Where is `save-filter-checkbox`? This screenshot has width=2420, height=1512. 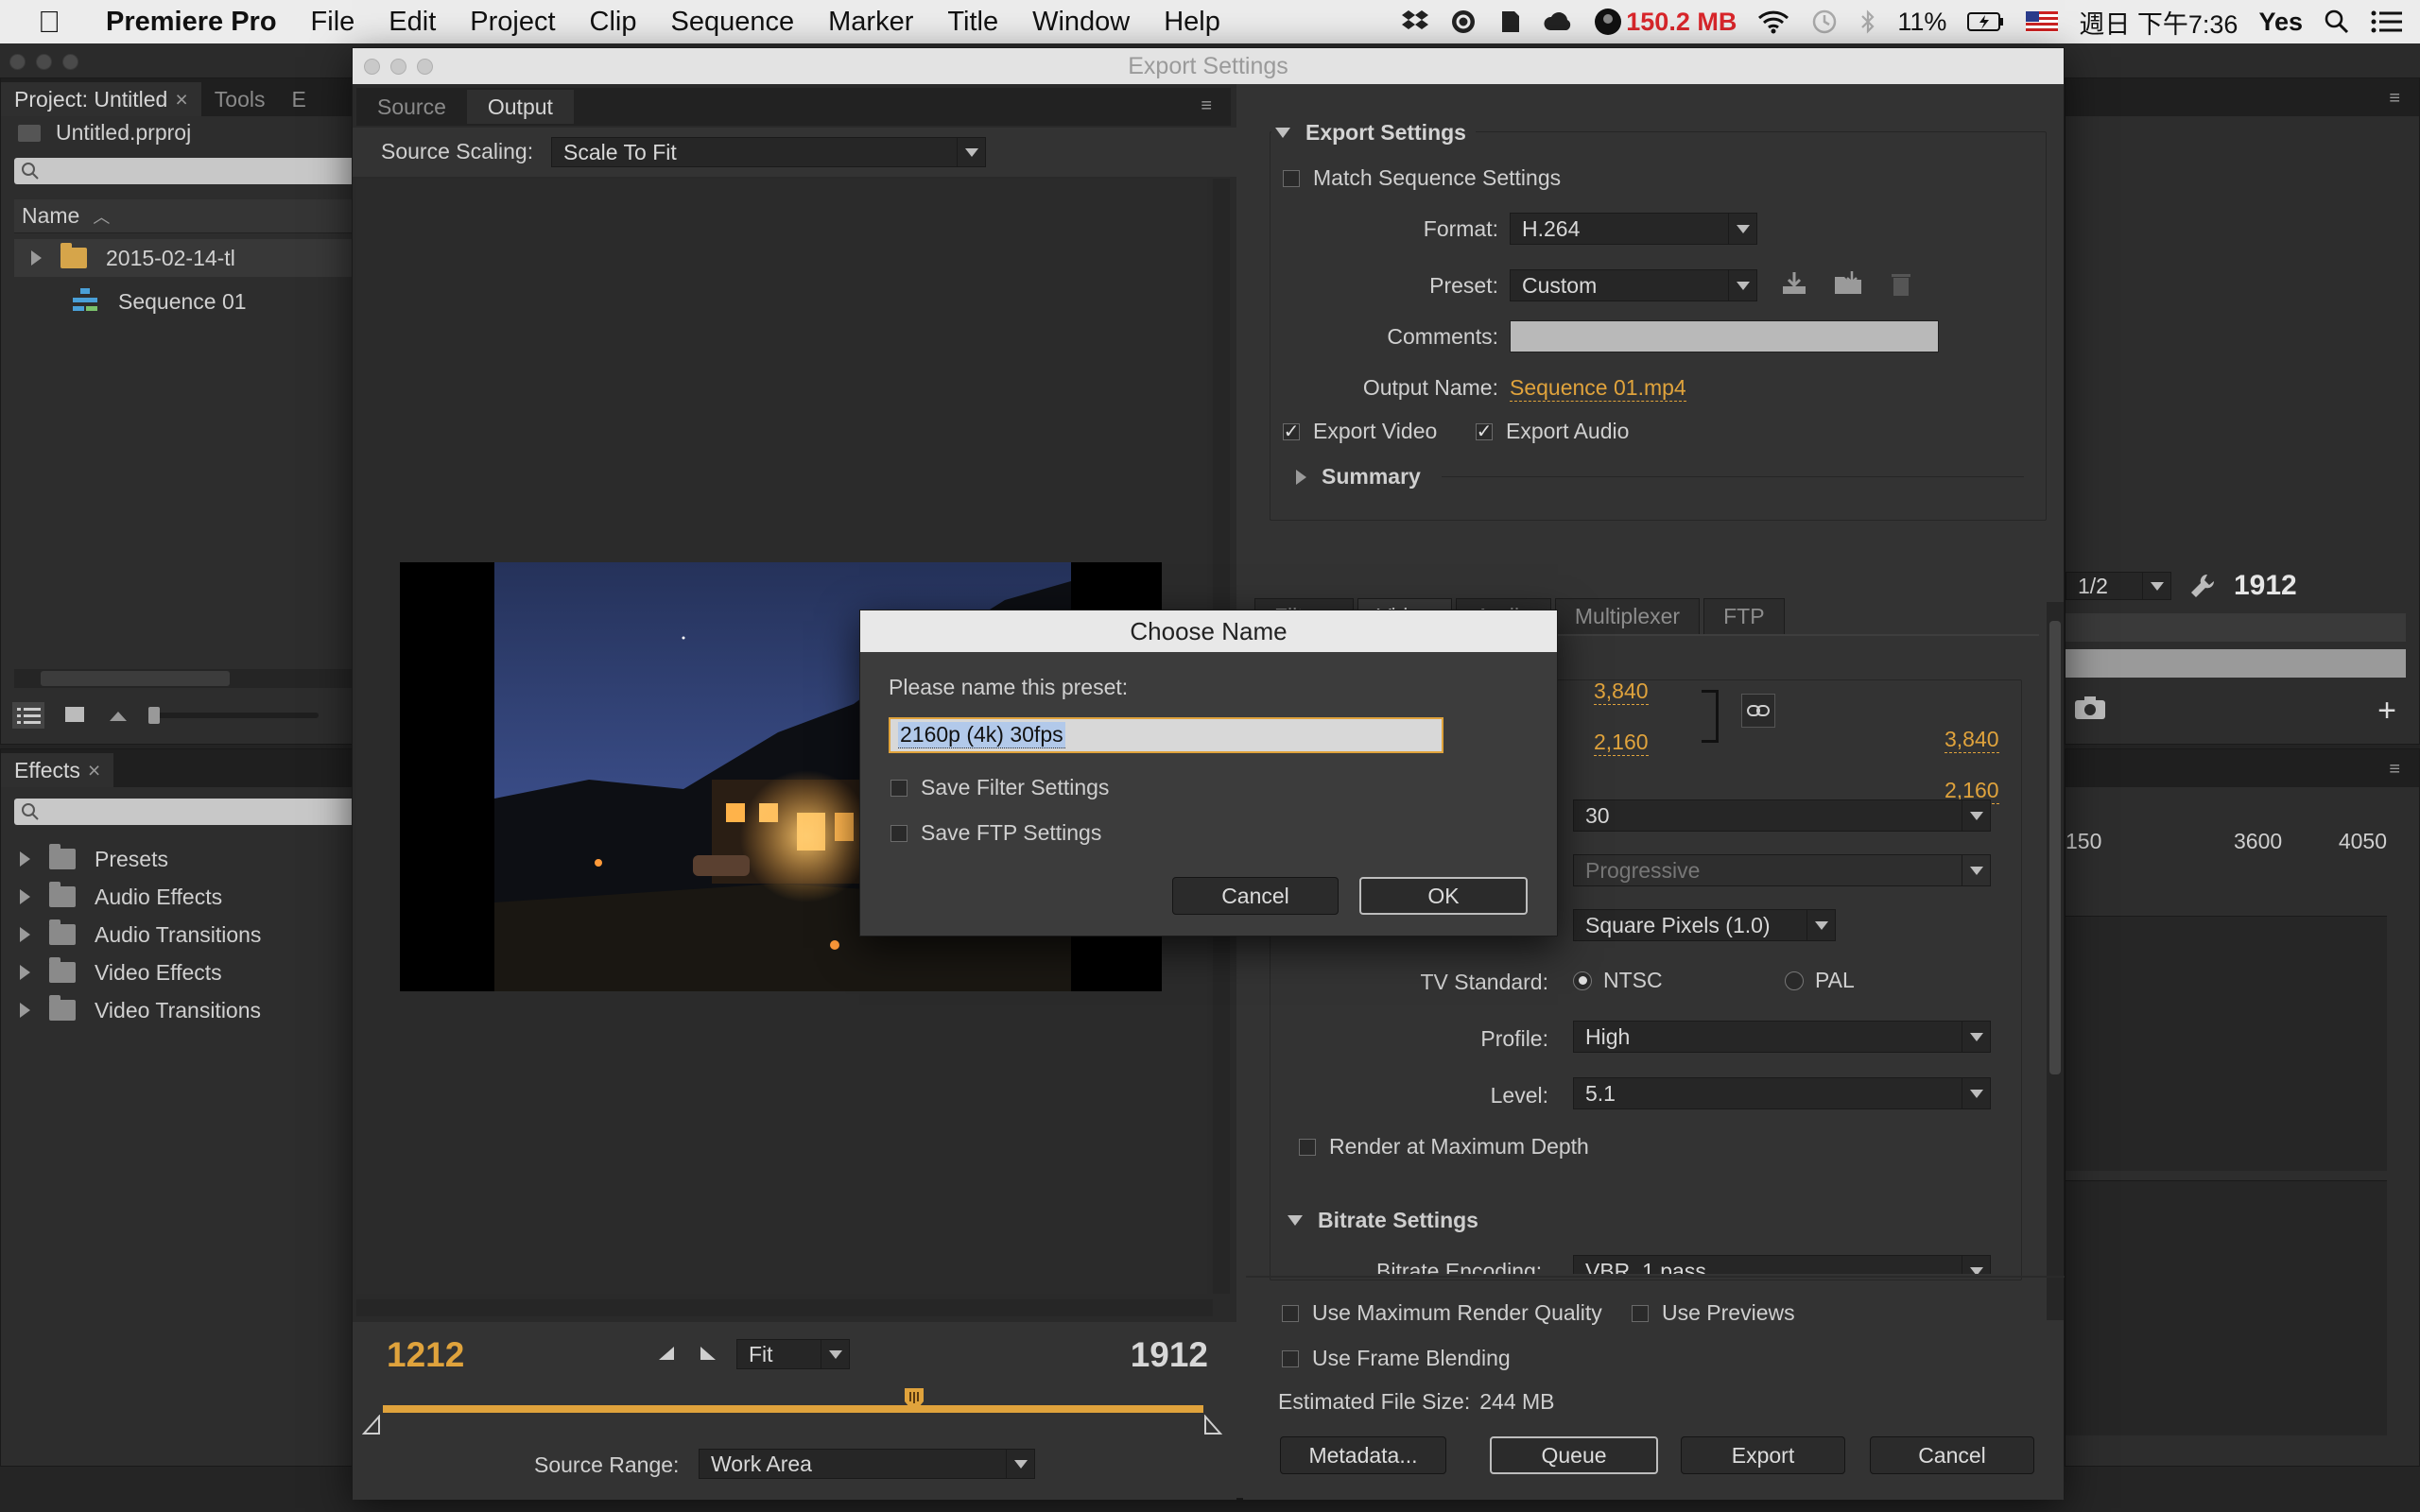 save-filter-checkbox is located at coordinates (899, 788).